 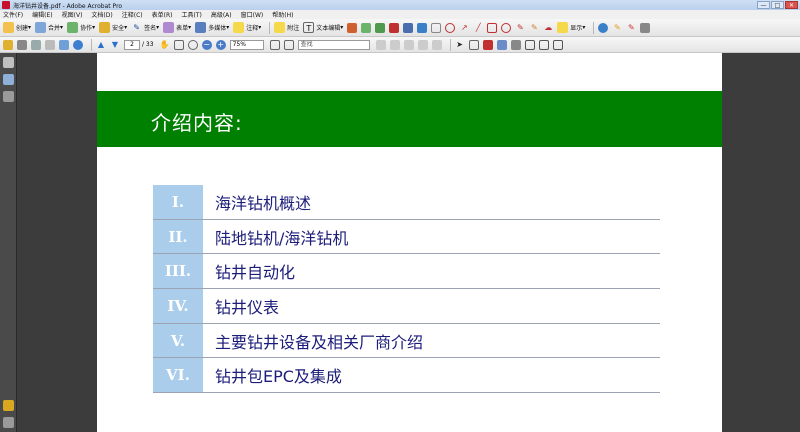 I want to click on underline-icon, so click(x=380, y=27).